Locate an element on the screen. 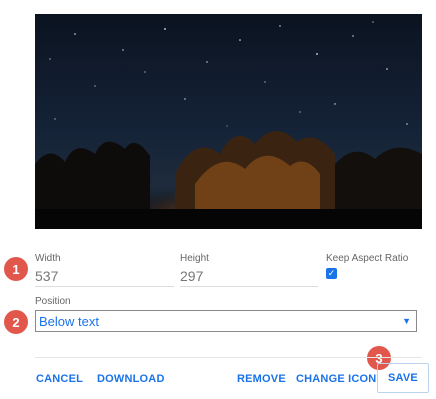 This screenshot has width=436, height=399. width-input: 537 is located at coordinates (104, 277).